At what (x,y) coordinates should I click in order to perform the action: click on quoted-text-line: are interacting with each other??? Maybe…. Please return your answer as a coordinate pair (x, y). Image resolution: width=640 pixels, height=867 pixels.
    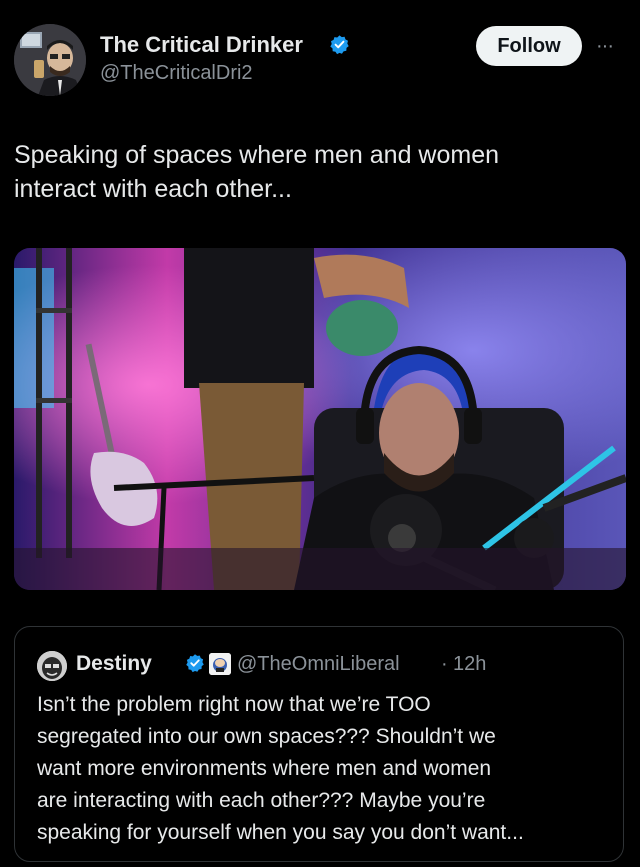
    Looking at the image, I should click on (261, 800).